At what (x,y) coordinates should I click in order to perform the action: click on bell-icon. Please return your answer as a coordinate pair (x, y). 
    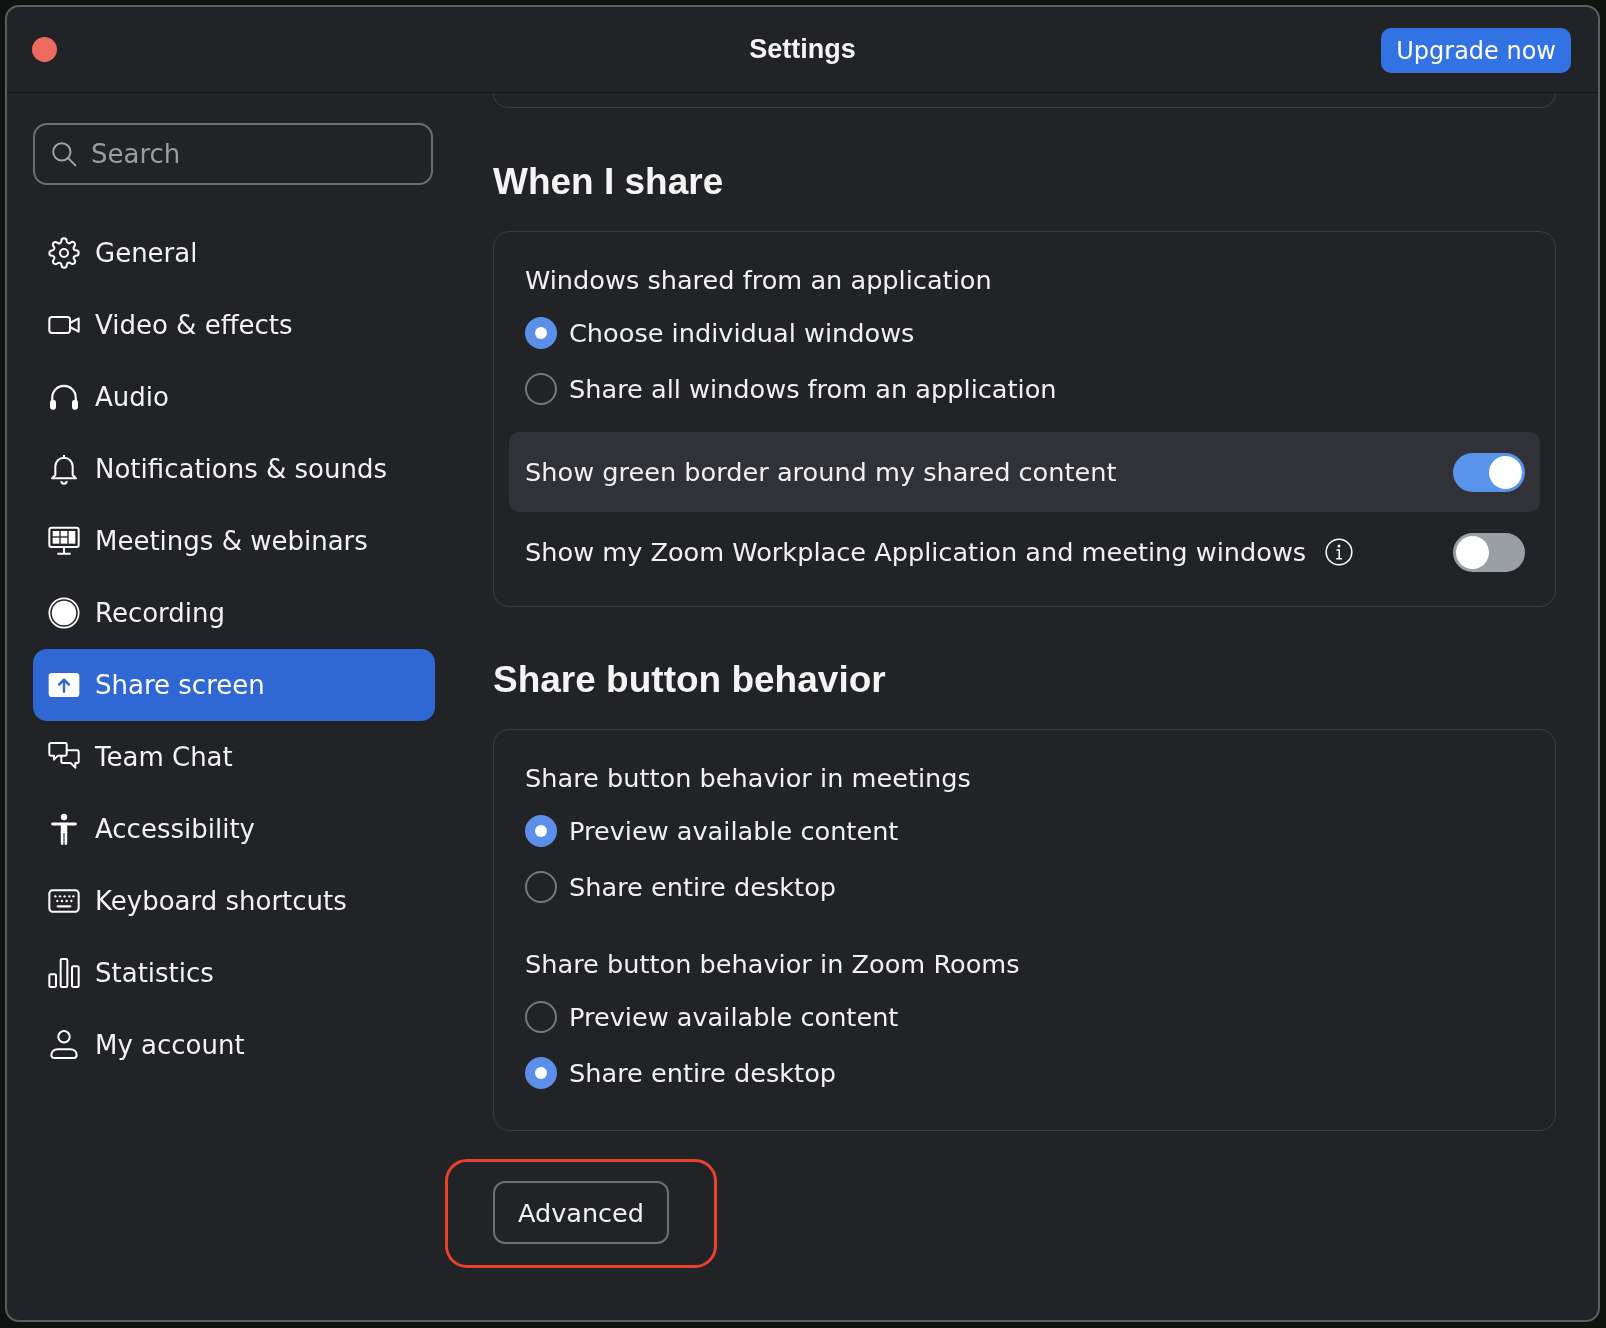
    Looking at the image, I should click on (64, 469).